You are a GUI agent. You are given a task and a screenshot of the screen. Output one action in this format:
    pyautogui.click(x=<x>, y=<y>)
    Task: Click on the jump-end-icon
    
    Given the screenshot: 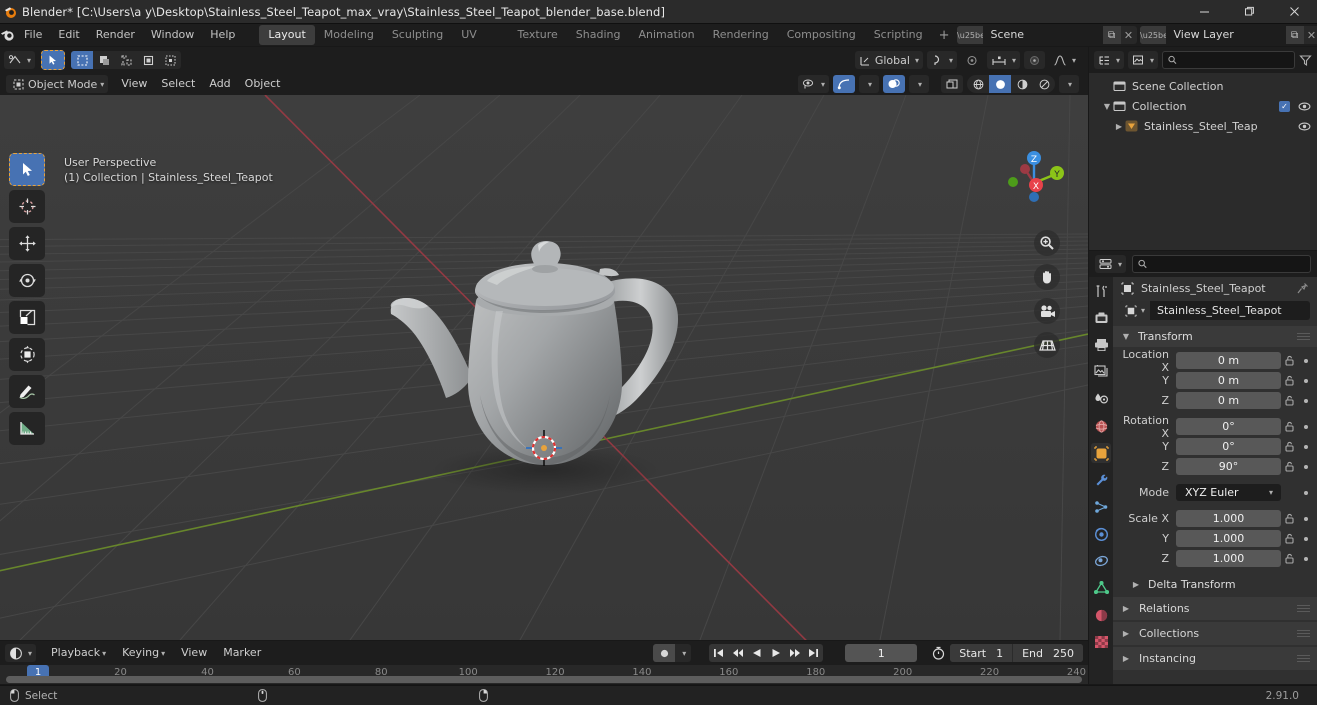 What is the action you would take?
    pyautogui.click(x=813, y=653)
    